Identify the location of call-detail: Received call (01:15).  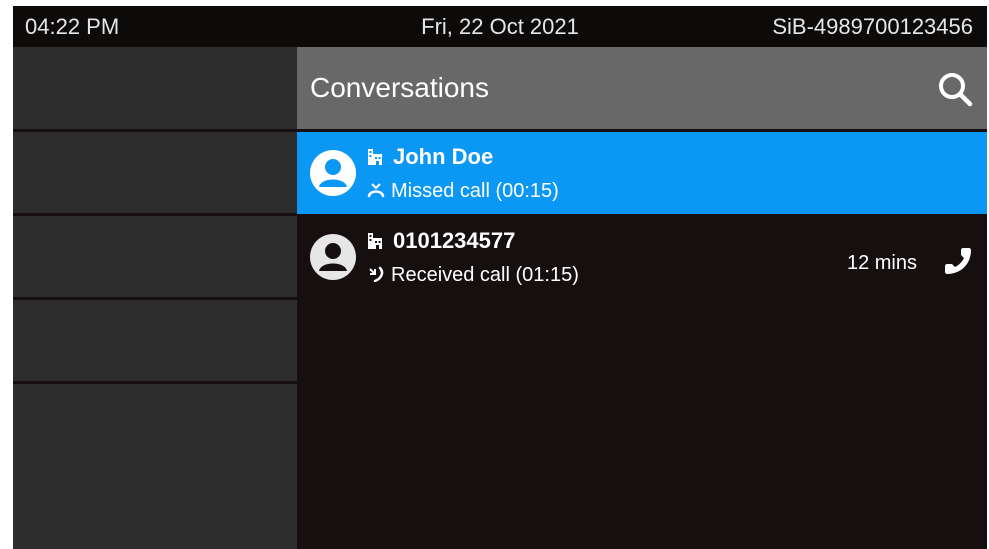
(485, 275).